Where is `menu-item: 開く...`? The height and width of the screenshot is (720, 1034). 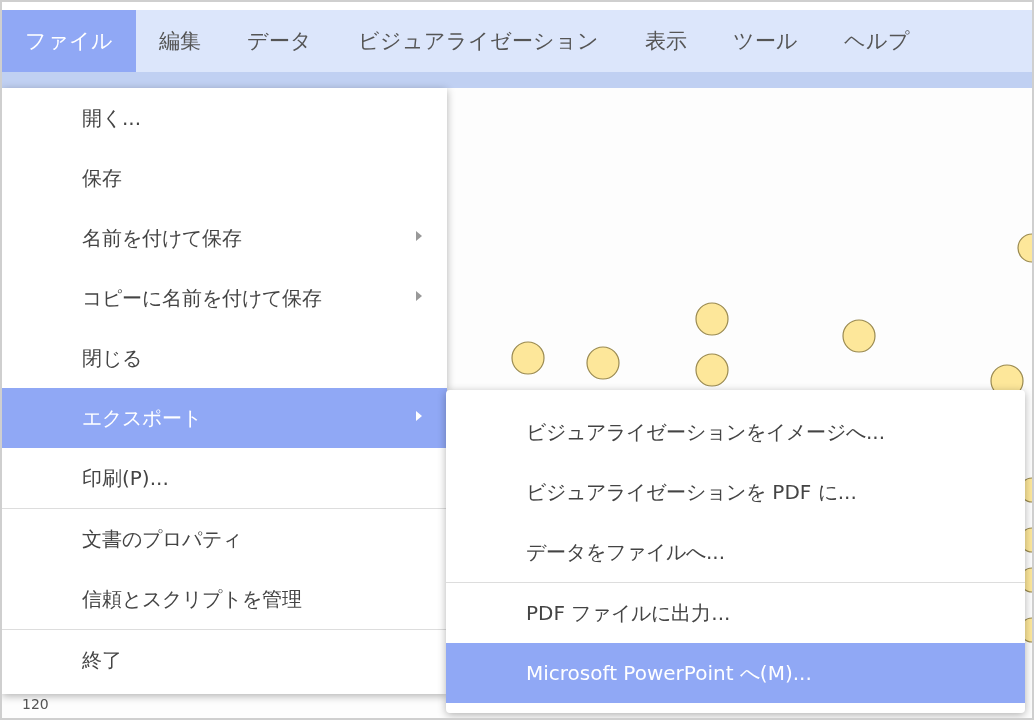
menu-item: 開く... is located at coordinates (224, 118).